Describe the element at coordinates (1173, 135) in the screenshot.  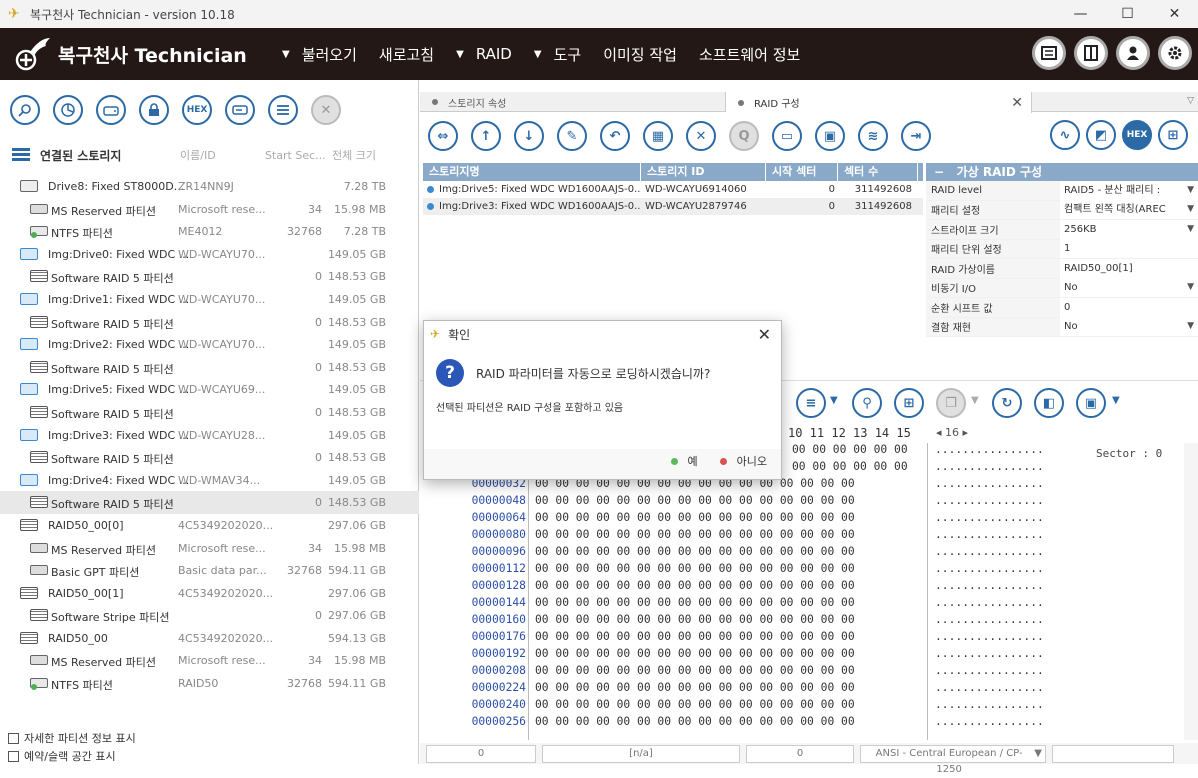
I see `grid-icon: ⊞` at that location.